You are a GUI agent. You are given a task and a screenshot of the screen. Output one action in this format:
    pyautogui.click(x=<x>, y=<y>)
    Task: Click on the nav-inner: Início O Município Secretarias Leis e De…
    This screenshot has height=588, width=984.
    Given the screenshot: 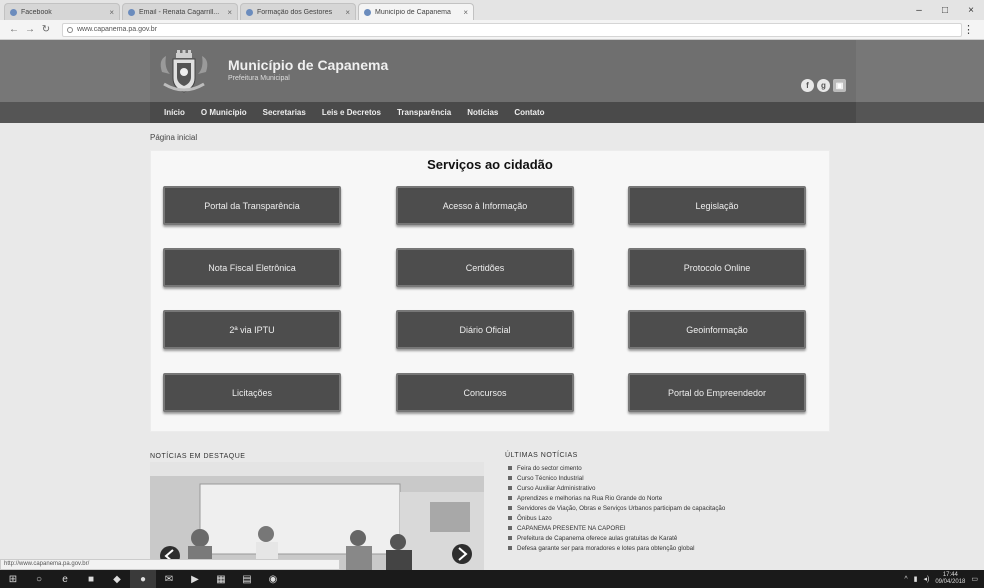 What is the action you would take?
    pyautogui.click(x=503, y=112)
    